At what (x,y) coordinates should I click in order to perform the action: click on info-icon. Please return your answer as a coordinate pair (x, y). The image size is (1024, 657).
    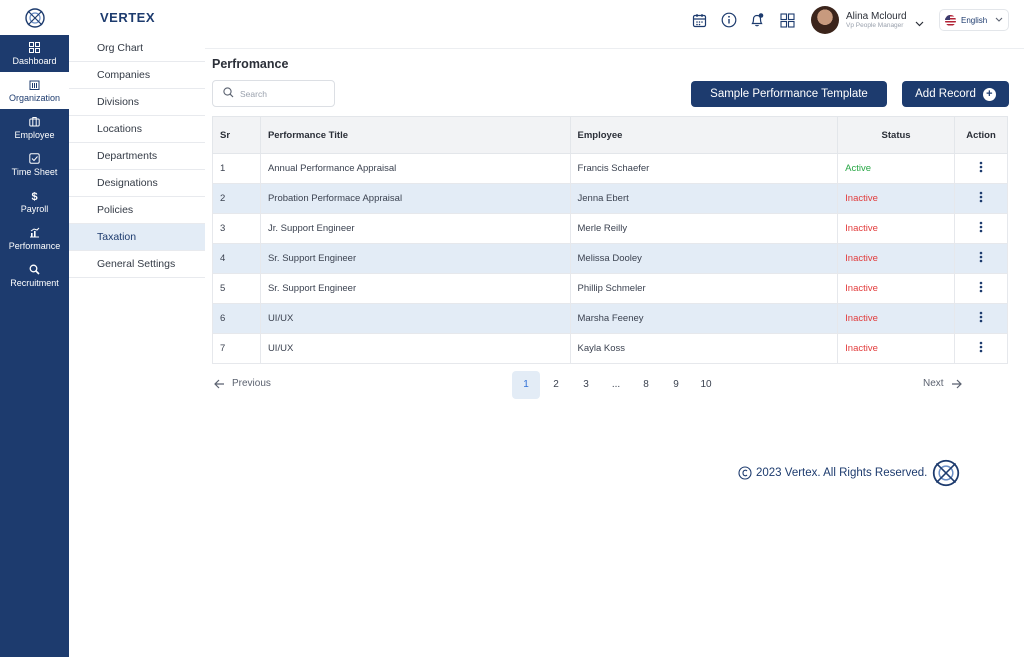
    Looking at the image, I should click on (729, 20).